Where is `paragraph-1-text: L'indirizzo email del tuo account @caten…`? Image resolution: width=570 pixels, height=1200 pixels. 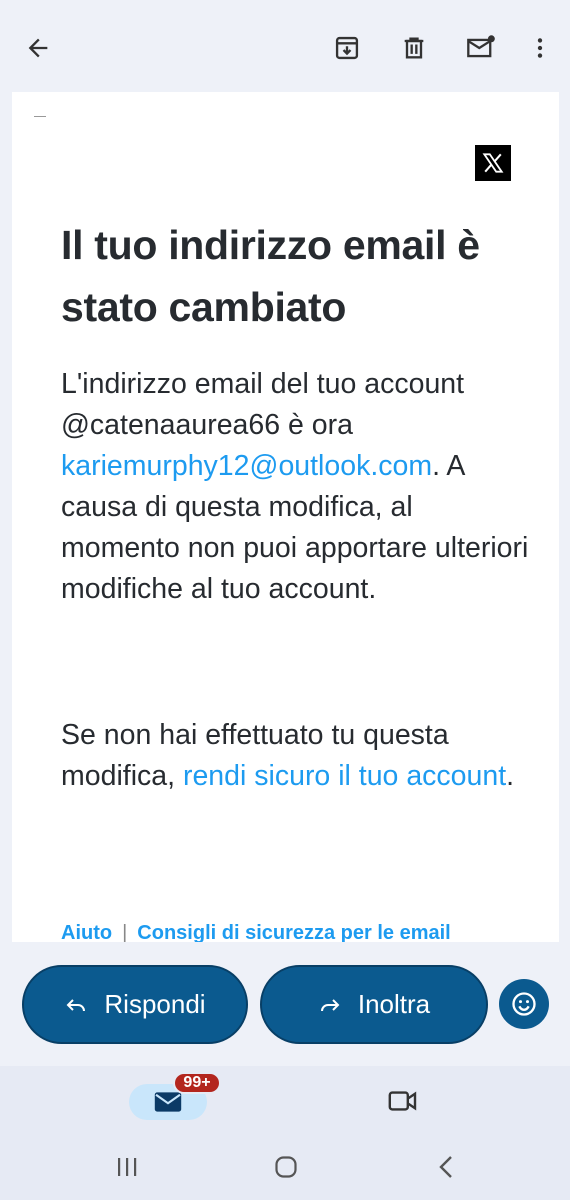
paragraph-1-text: L'indirizzo email del tuo account @caten… is located at coordinates (263, 404).